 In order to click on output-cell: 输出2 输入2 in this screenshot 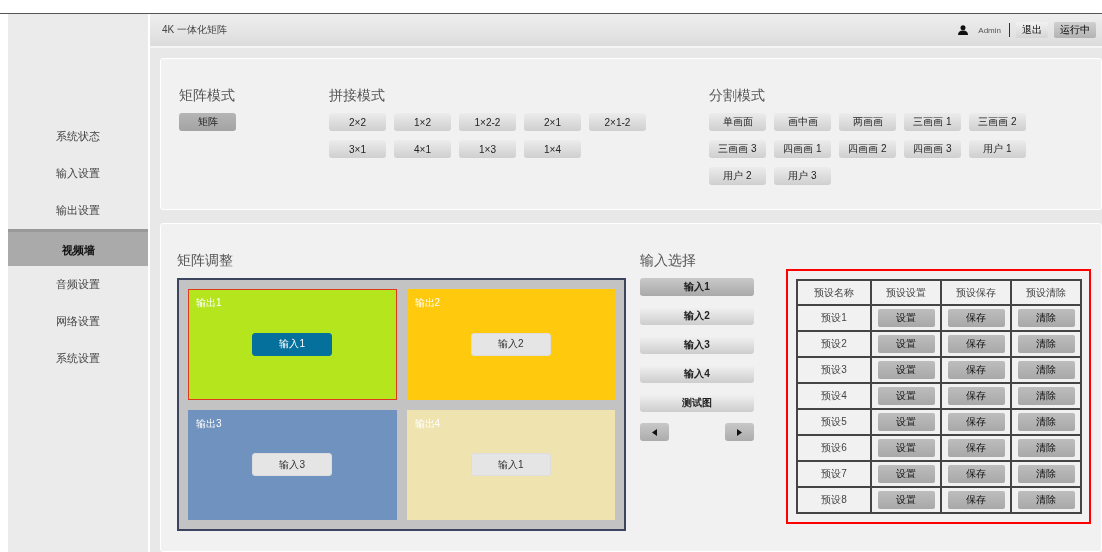, I will do `click(510, 344)`.